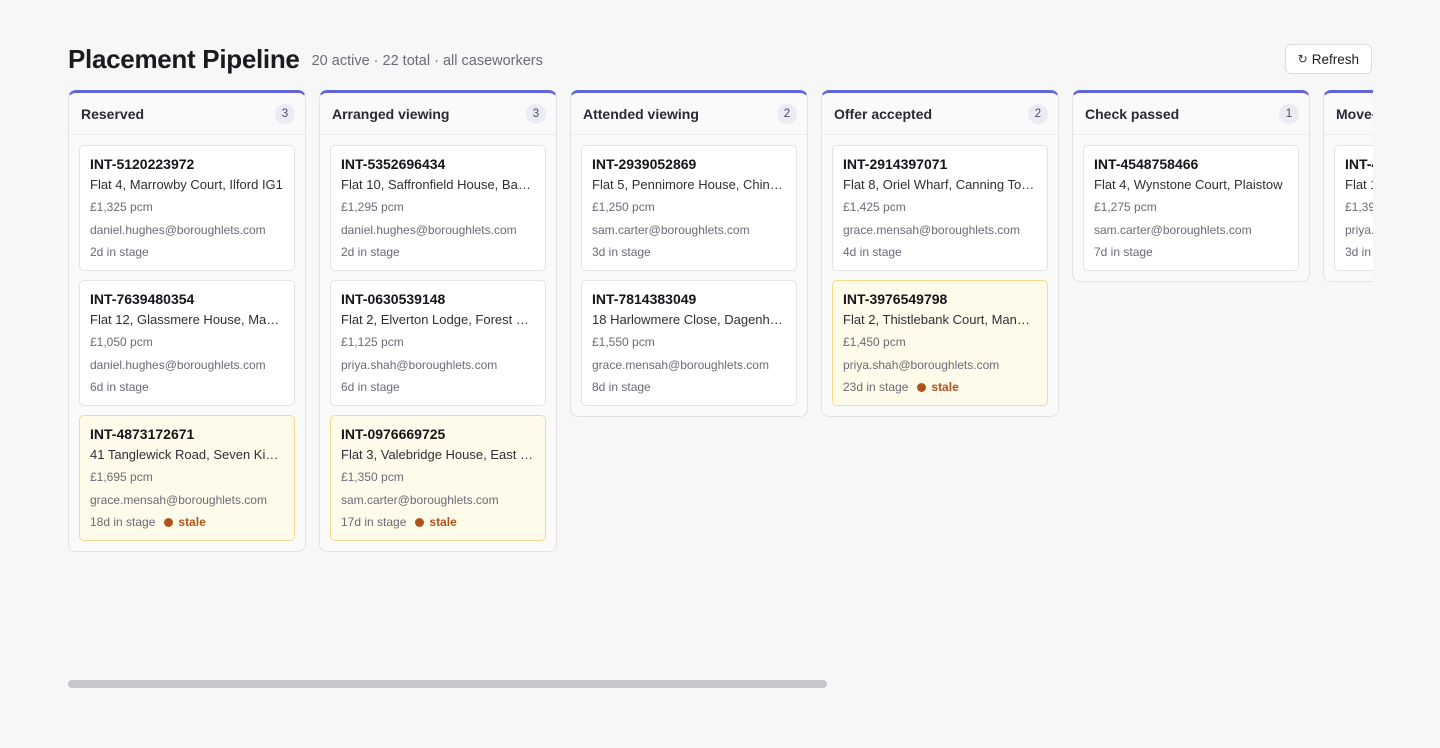 Image resolution: width=1440 pixels, height=748 pixels. What do you see at coordinates (623, 342) in the screenshot?
I see `card-rent: £1,550 pcm` at bounding box center [623, 342].